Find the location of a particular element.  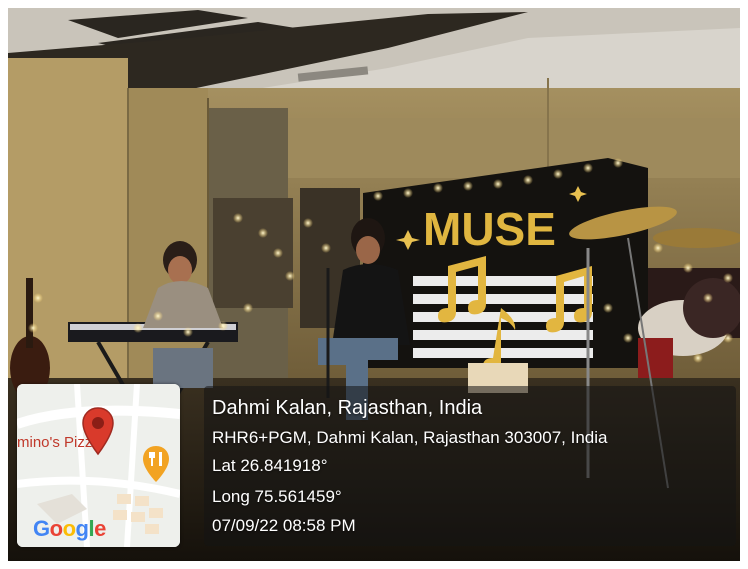

datetime-text: 07/09/22 08:58 PM is located at coordinates (284, 525).